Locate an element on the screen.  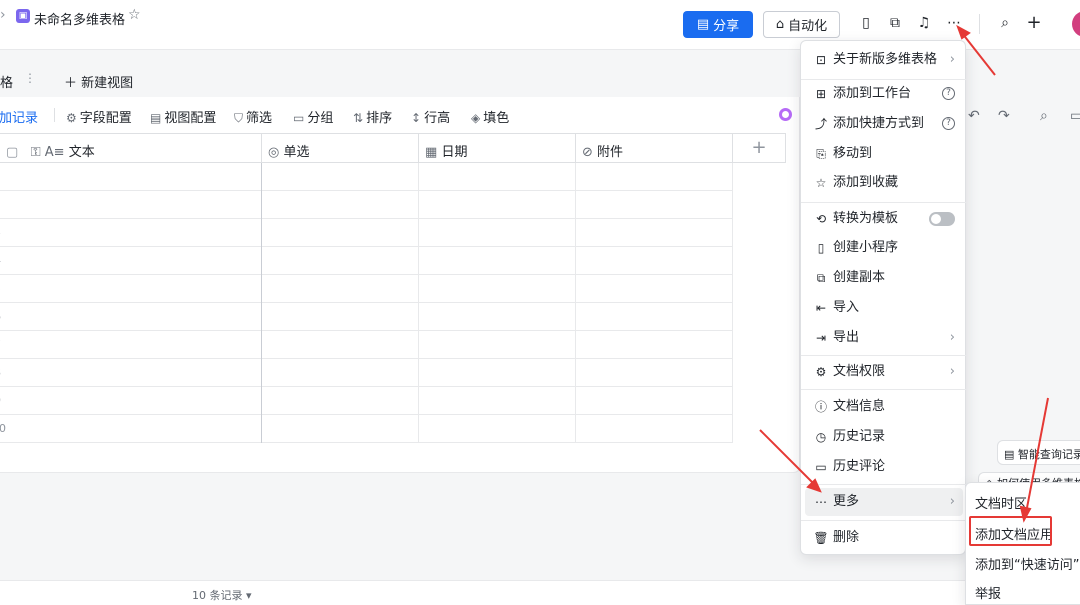
submenu-item-timezone: 文档时区 is located at coordinates (1001, 502).